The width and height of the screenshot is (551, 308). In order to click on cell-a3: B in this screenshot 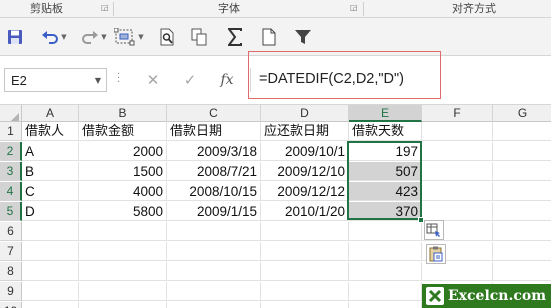, I will do `click(50, 171)`.